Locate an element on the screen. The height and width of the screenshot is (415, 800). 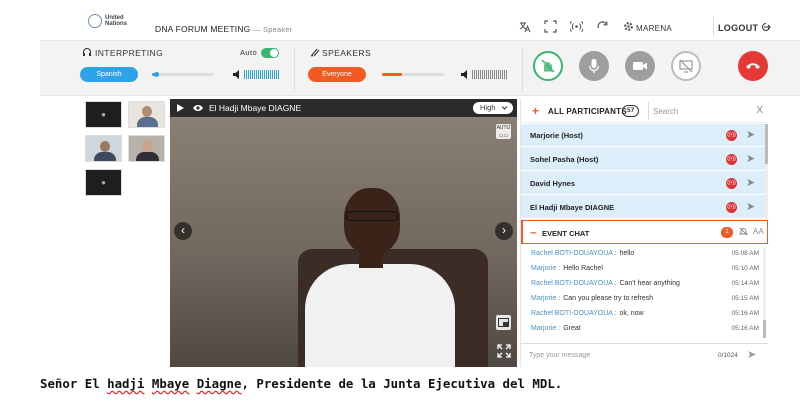
chevron-left-icon: ‹ is located at coordinates (183, 230).